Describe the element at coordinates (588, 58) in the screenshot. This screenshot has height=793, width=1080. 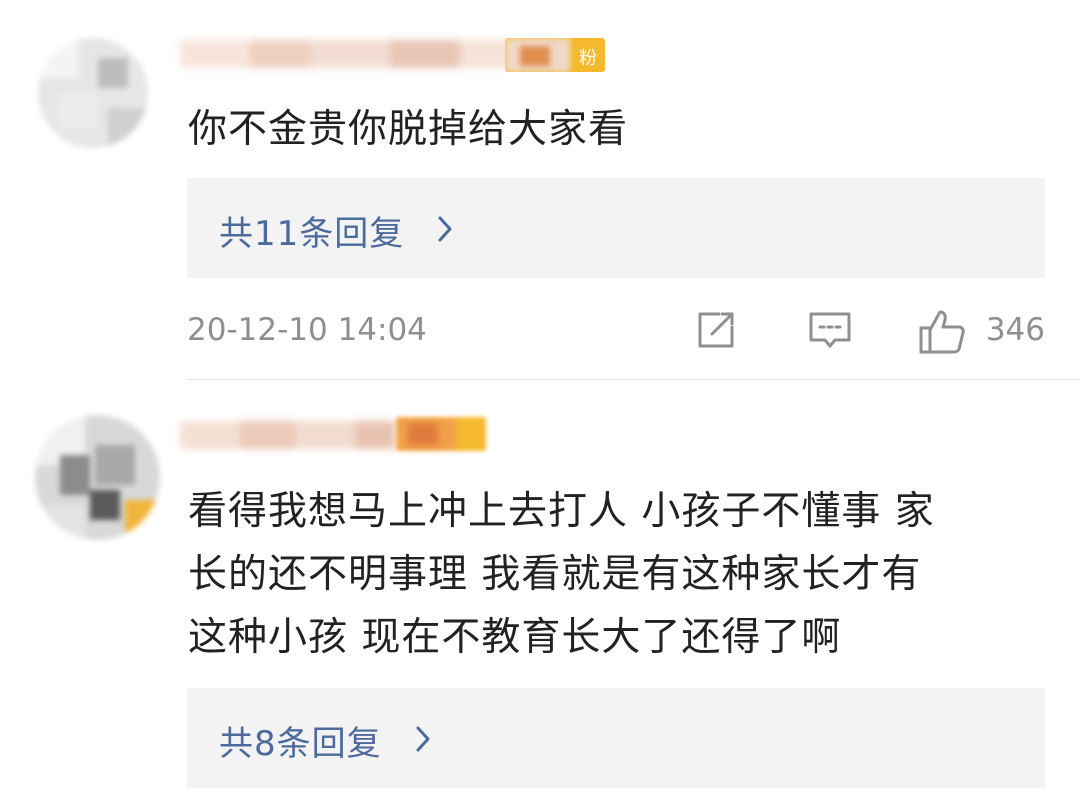
I see `badge-label: 粉` at that location.